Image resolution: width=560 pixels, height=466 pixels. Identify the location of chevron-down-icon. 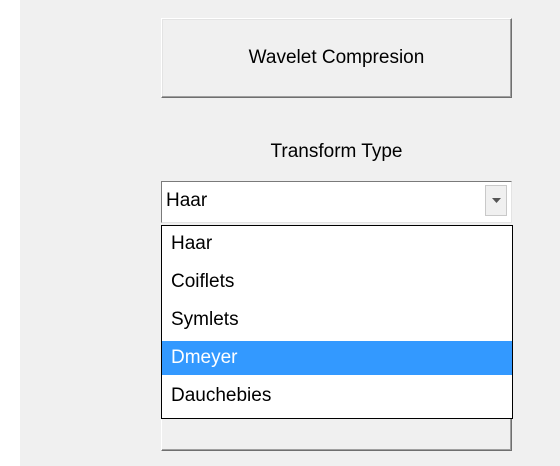
(496, 200).